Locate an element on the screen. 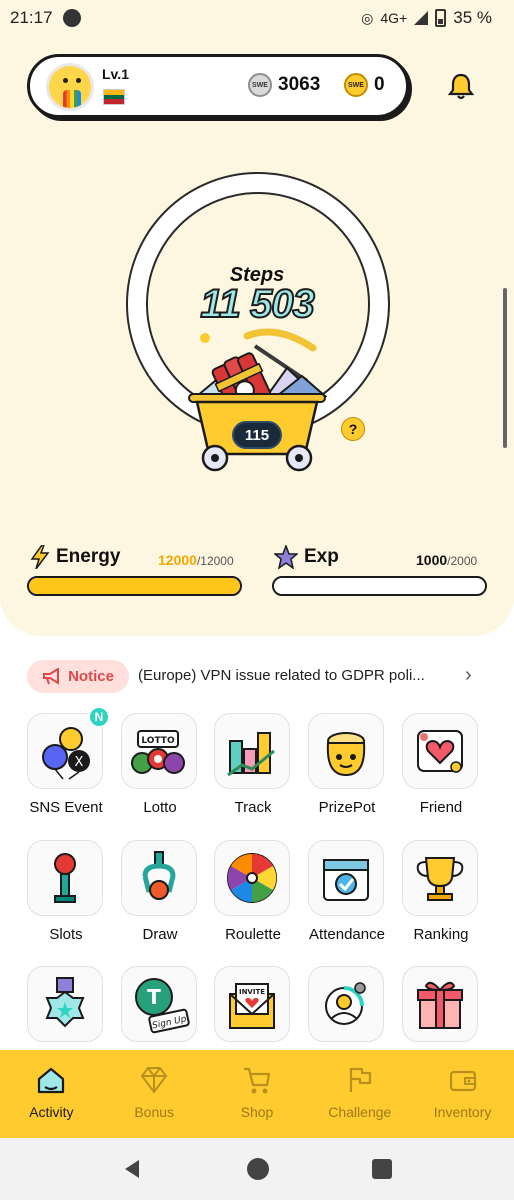 Image resolution: width=514 pixels, height=1200 pixels. ranking-tile is located at coordinates (440, 878).